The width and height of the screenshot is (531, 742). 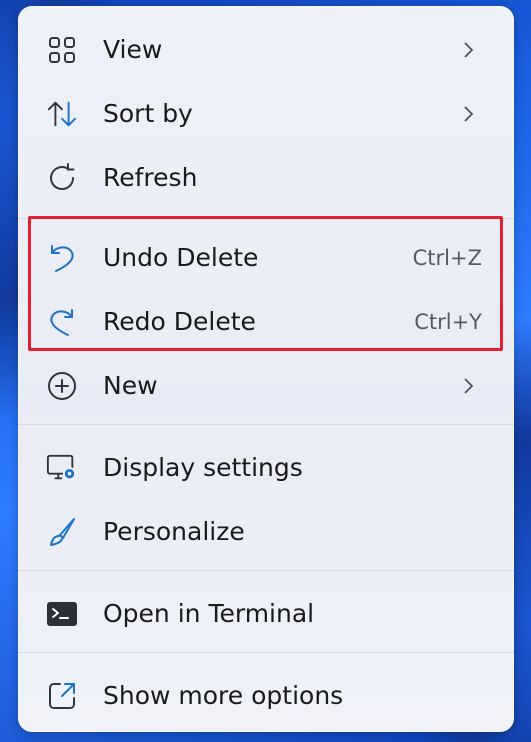 I want to click on sort-arrows-icon, so click(x=62, y=114).